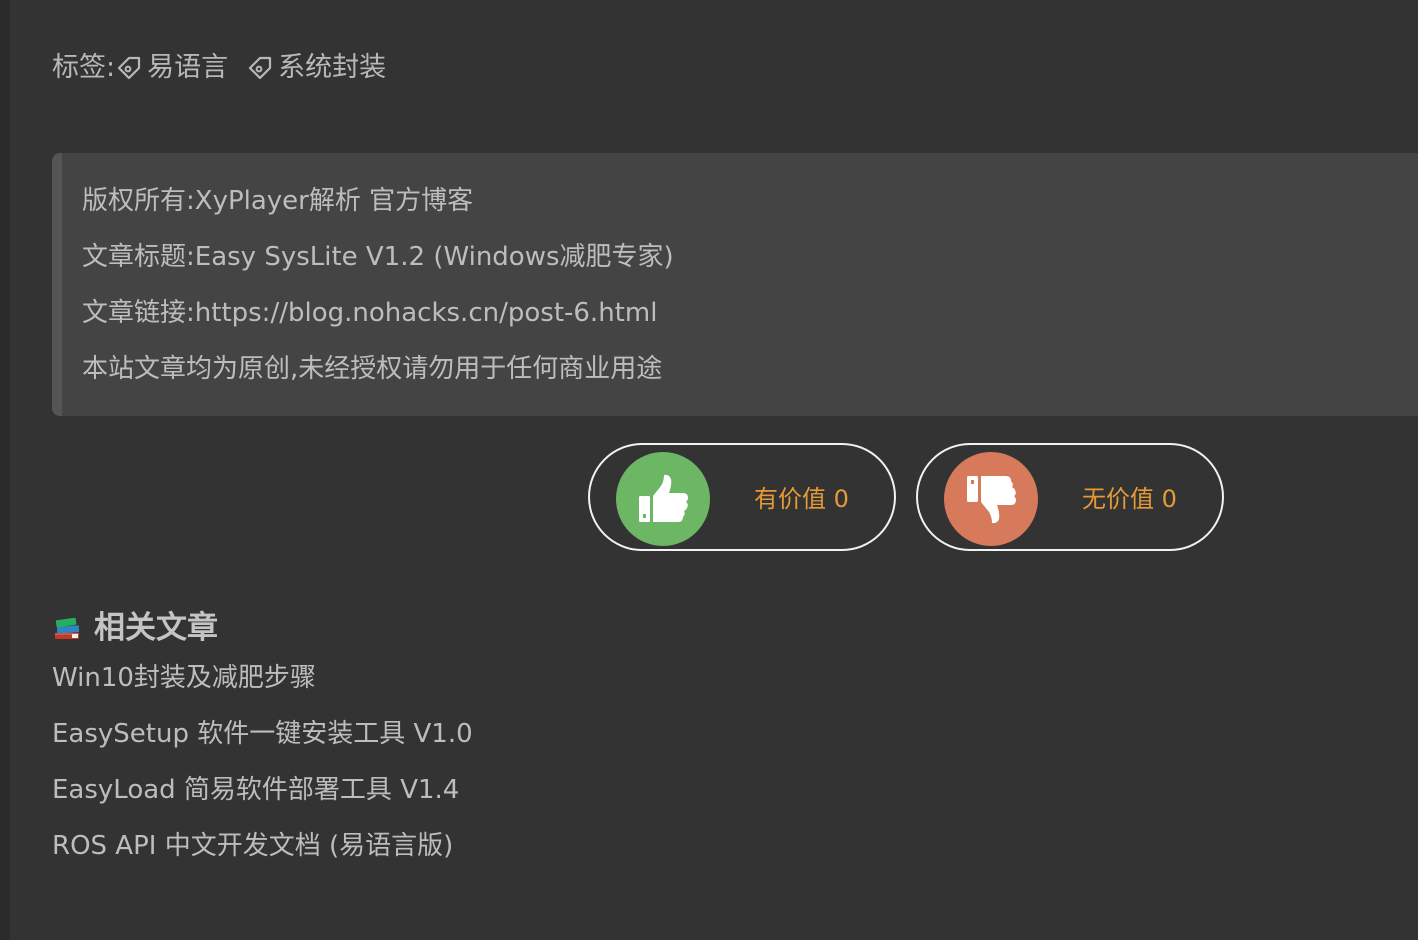 This screenshot has width=1418, height=940. What do you see at coordinates (742, 497) in the screenshot?
I see `upvote-button: 有价值 0` at bounding box center [742, 497].